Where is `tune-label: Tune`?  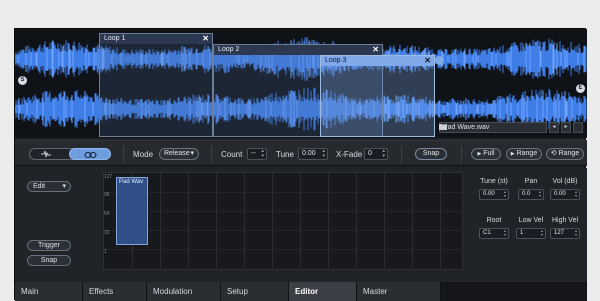
tune-label: Tune is located at coordinates (285, 154).